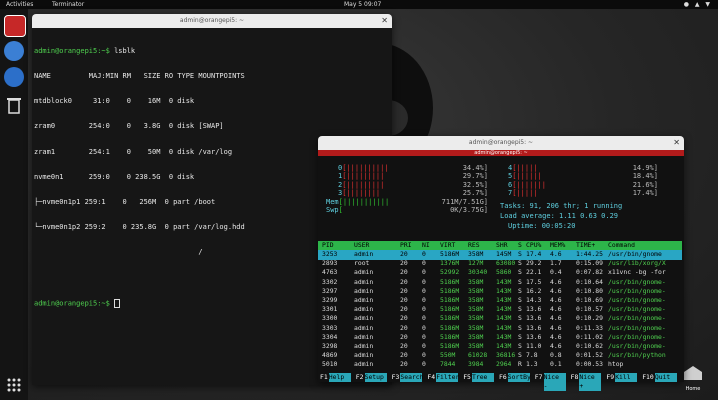 The height and width of the screenshot is (400, 718). Describe the element at coordinates (447, 377) in the screenshot. I see `function-key-label: Filter` at that location.